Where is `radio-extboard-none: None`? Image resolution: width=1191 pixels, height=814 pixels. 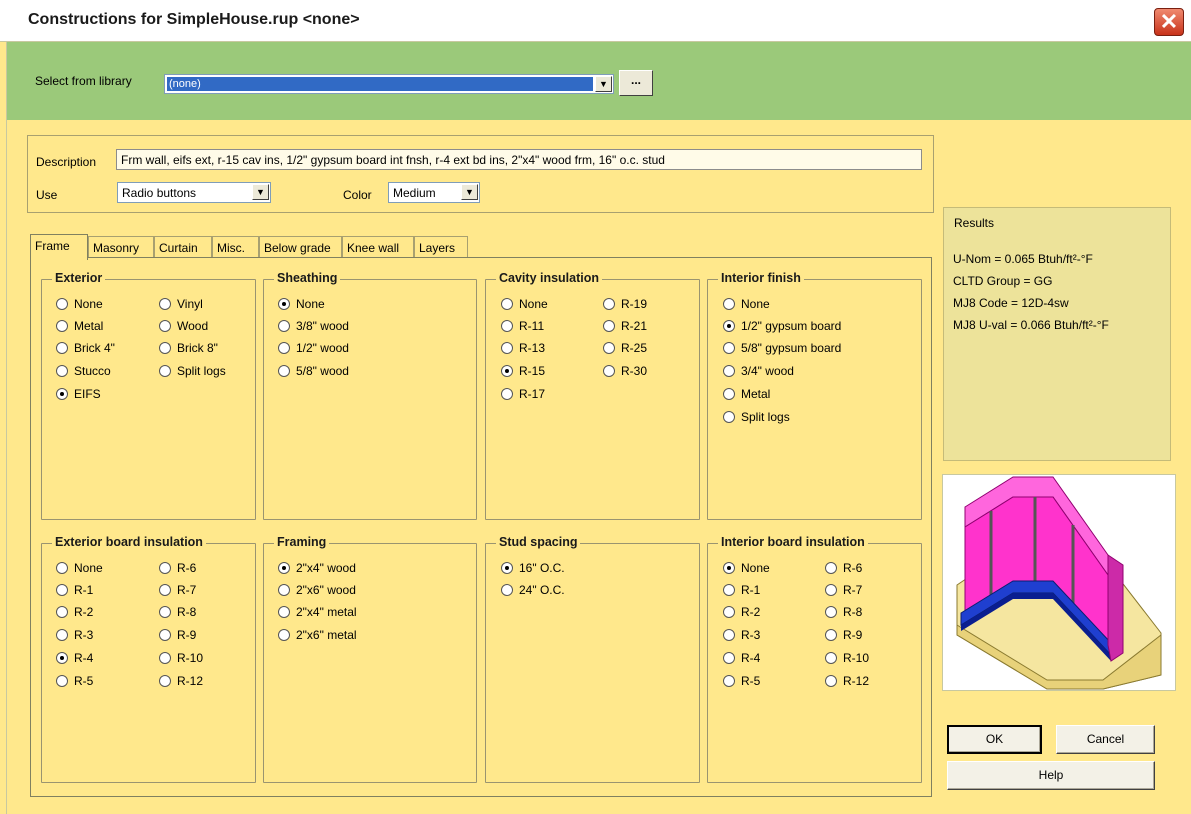 radio-extboard-none: None is located at coordinates (79, 568).